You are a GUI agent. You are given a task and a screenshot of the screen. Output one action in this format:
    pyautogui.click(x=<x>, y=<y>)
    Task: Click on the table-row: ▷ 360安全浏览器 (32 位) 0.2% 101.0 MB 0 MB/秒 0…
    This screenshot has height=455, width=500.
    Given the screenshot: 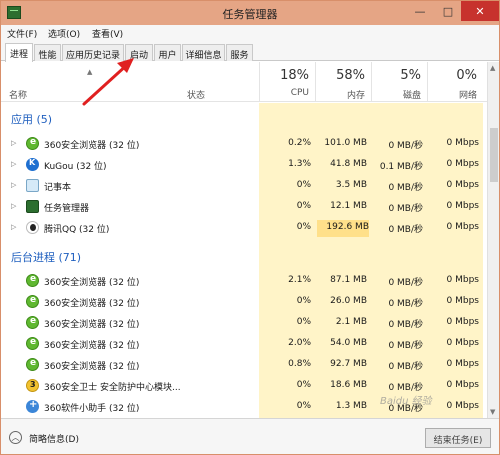 What is the action you would take?
    pyautogui.click(x=244, y=144)
    